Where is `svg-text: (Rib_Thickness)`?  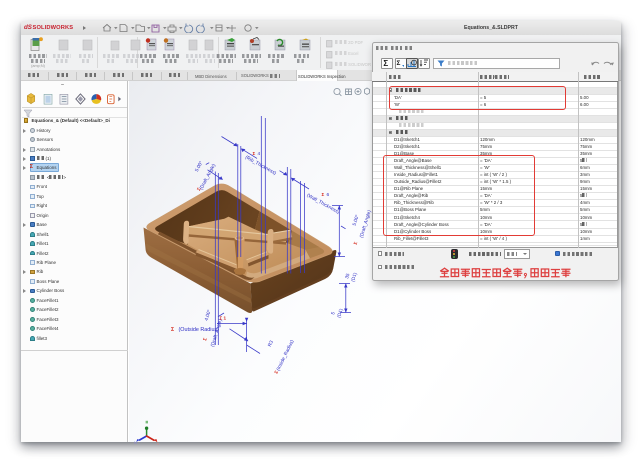
svg-text: (Rib_Thickness) is located at coordinates (261, 166).